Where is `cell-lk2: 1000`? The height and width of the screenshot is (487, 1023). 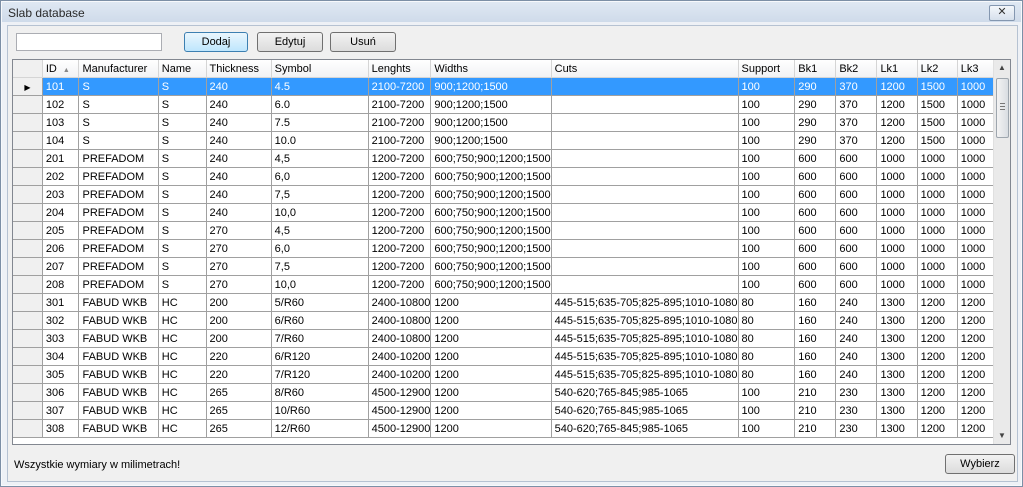
cell-lk2: 1000 is located at coordinates (937, 176).